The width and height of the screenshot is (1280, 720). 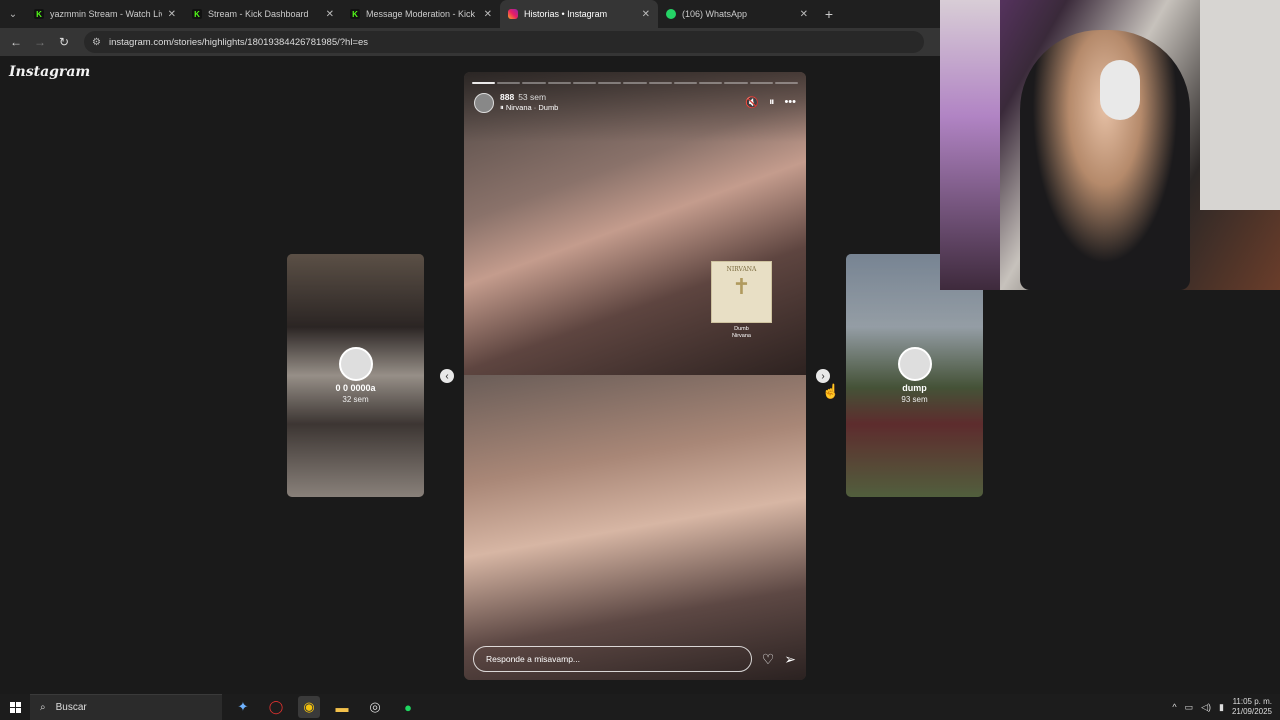 What do you see at coordinates (126, 707) in the screenshot?
I see `taskbar-search: ⌕ Buscar` at bounding box center [126, 707].